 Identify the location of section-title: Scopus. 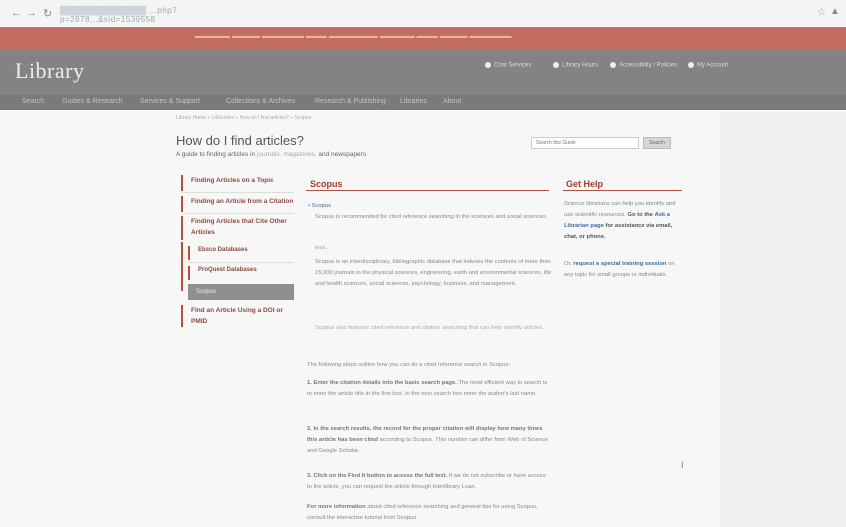
(326, 184).